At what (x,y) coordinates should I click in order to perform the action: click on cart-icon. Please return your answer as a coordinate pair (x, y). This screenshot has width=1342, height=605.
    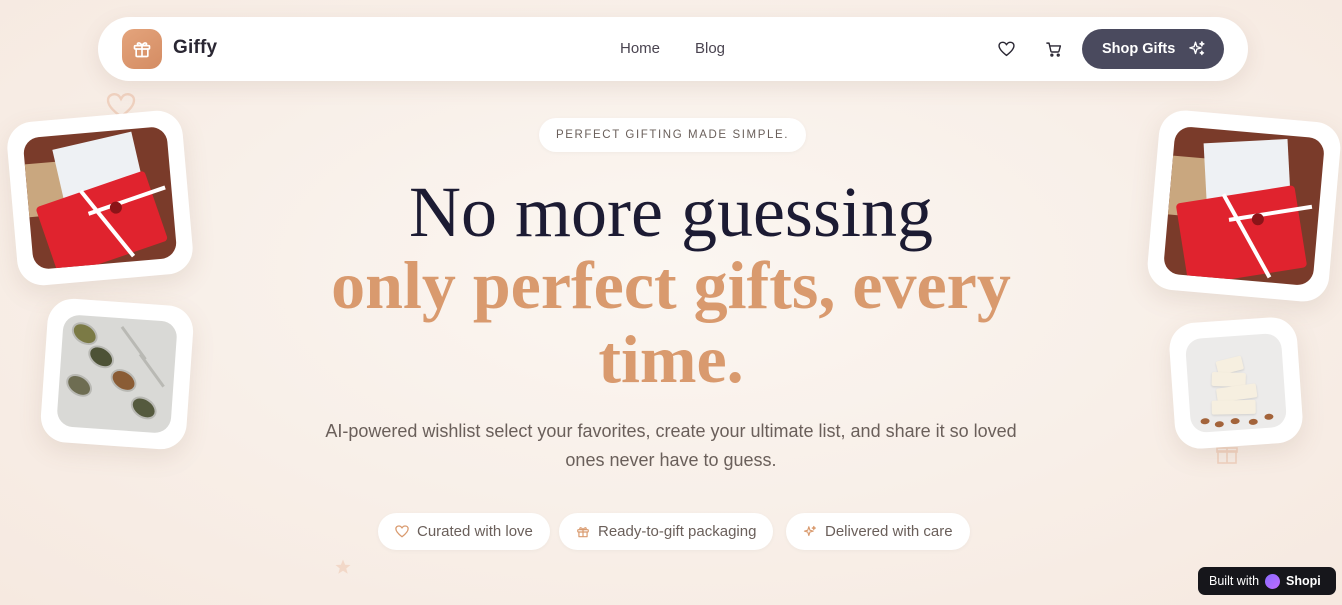
    Looking at the image, I should click on (1054, 49).